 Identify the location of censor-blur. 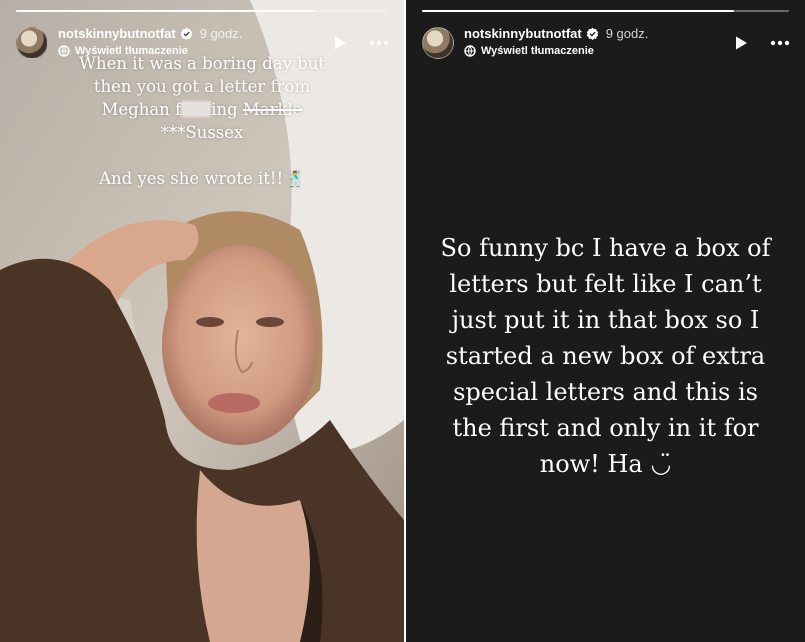
(196, 109).